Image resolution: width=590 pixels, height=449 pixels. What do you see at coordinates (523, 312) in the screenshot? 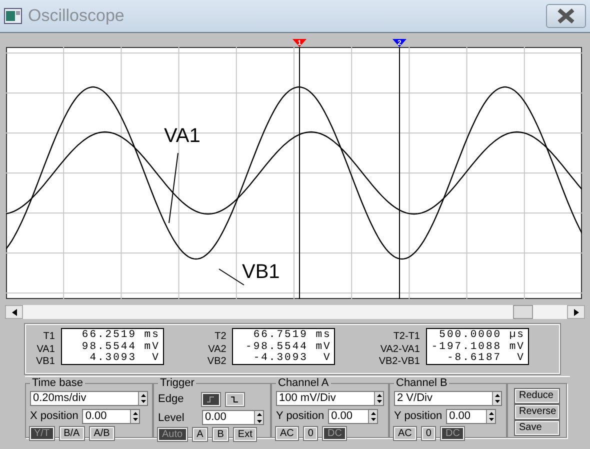
I see `scrollbar-thumb` at bounding box center [523, 312].